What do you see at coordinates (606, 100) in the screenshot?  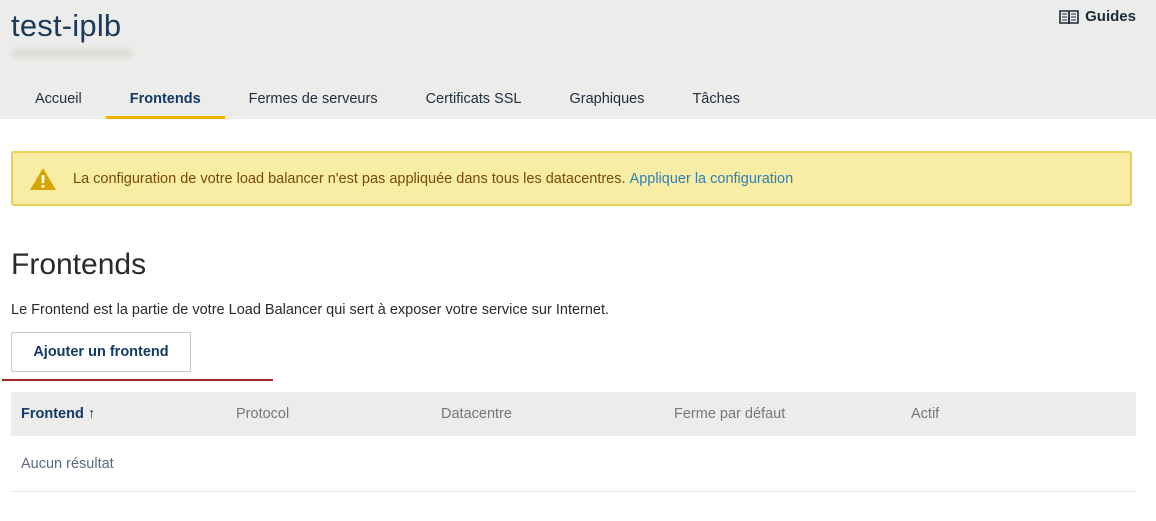 I see `tab-graphiques: Graphiques` at bounding box center [606, 100].